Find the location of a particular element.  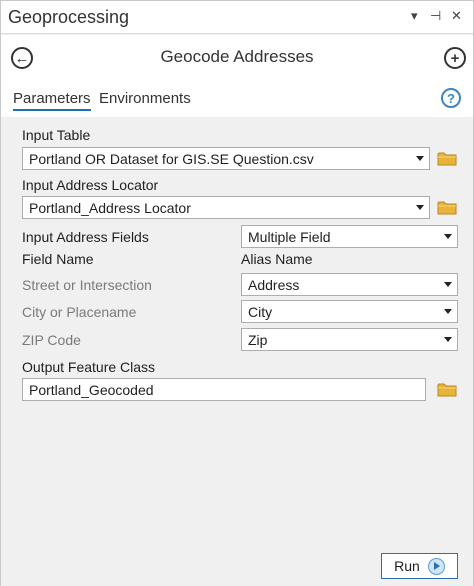

output-value: Portland_Geocoded is located at coordinates (91, 390).